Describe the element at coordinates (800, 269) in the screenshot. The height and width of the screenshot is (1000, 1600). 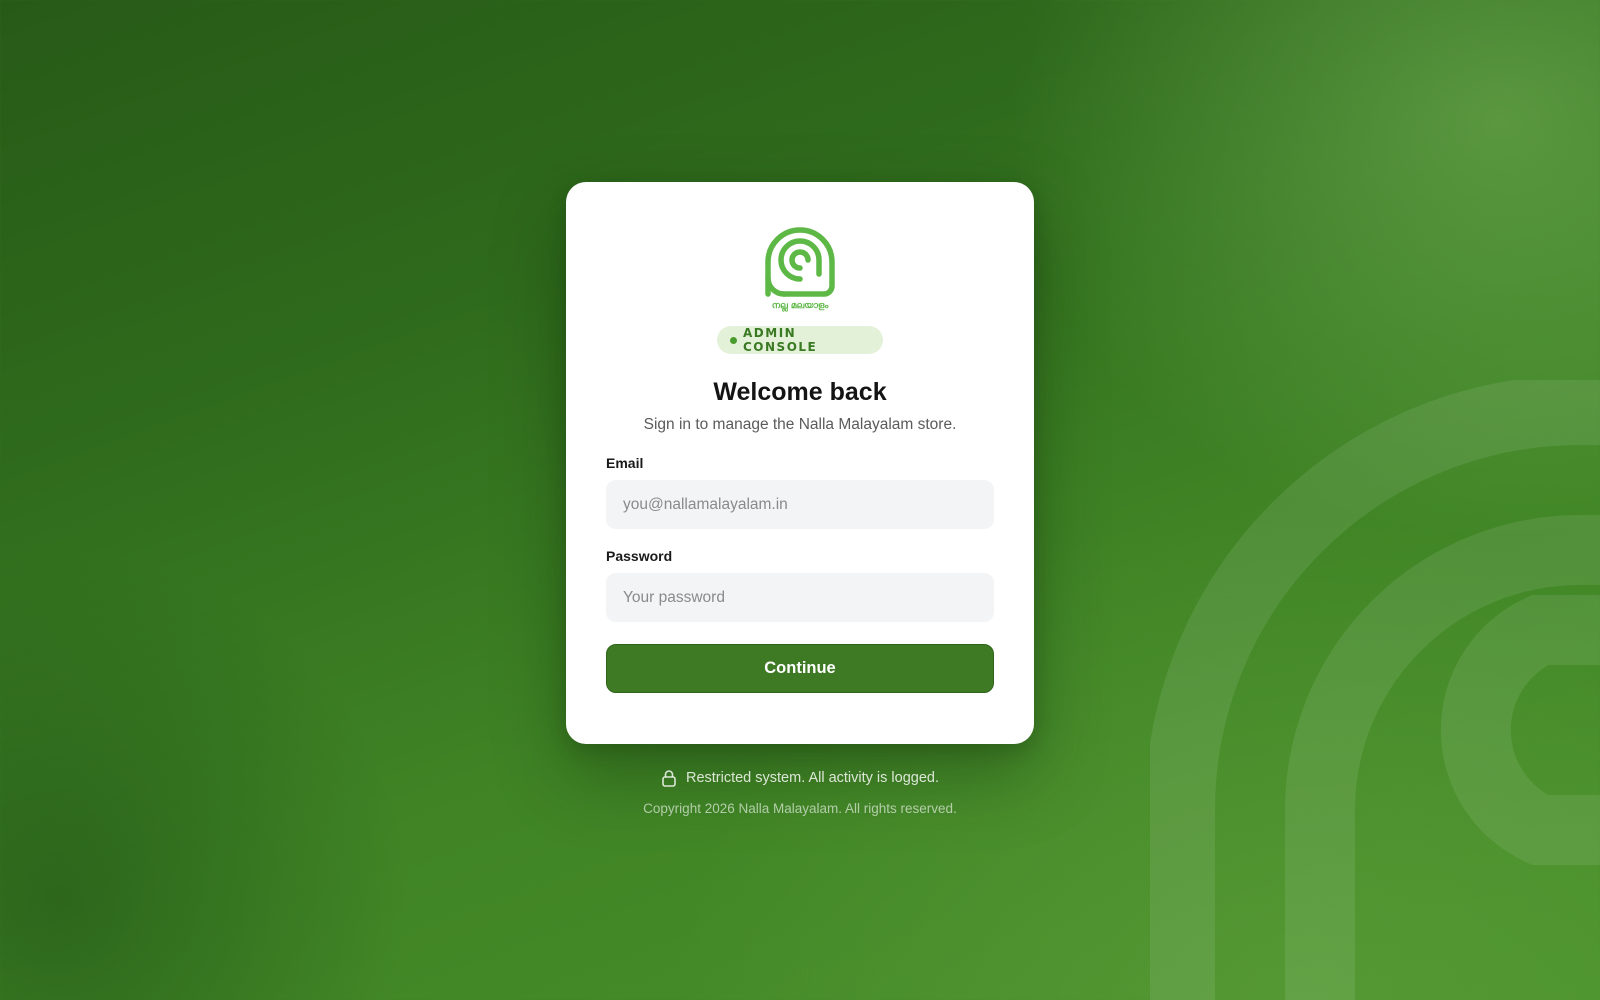
I see `nalla-malayalam-logo: നല്ല മലയാളം` at that location.